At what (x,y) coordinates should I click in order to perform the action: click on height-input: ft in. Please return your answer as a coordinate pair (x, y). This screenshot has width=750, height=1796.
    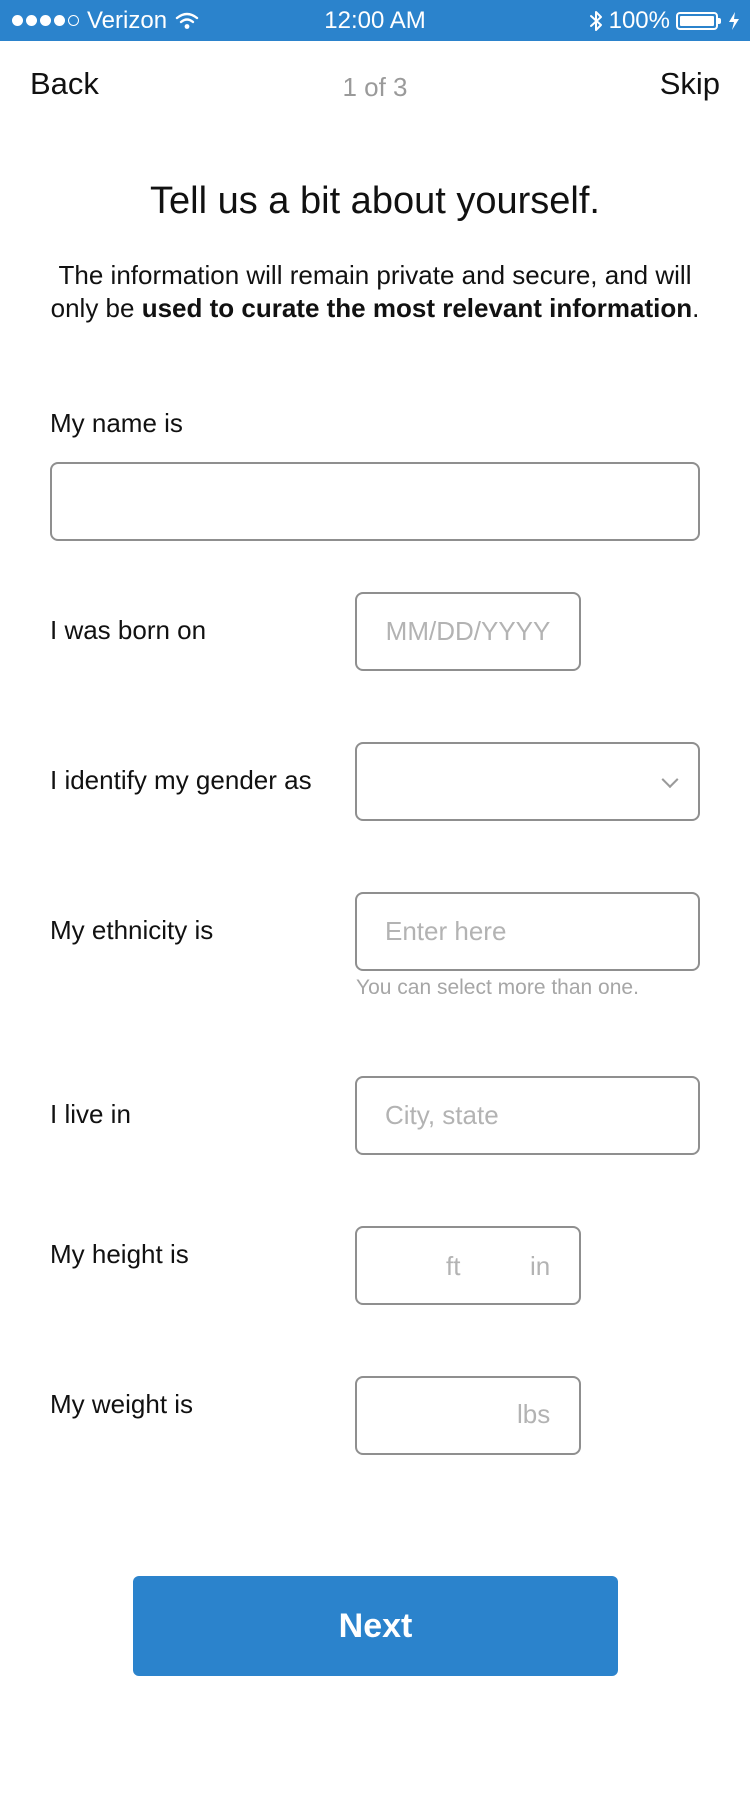
    Looking at the image, I should click on (468, 1265).